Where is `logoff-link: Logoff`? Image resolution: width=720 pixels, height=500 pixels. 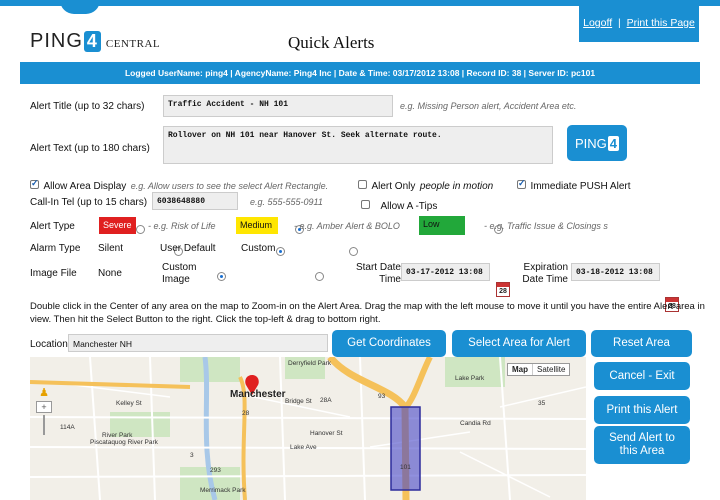 logoff-link: Logoff is located at coordinates (597, 23).